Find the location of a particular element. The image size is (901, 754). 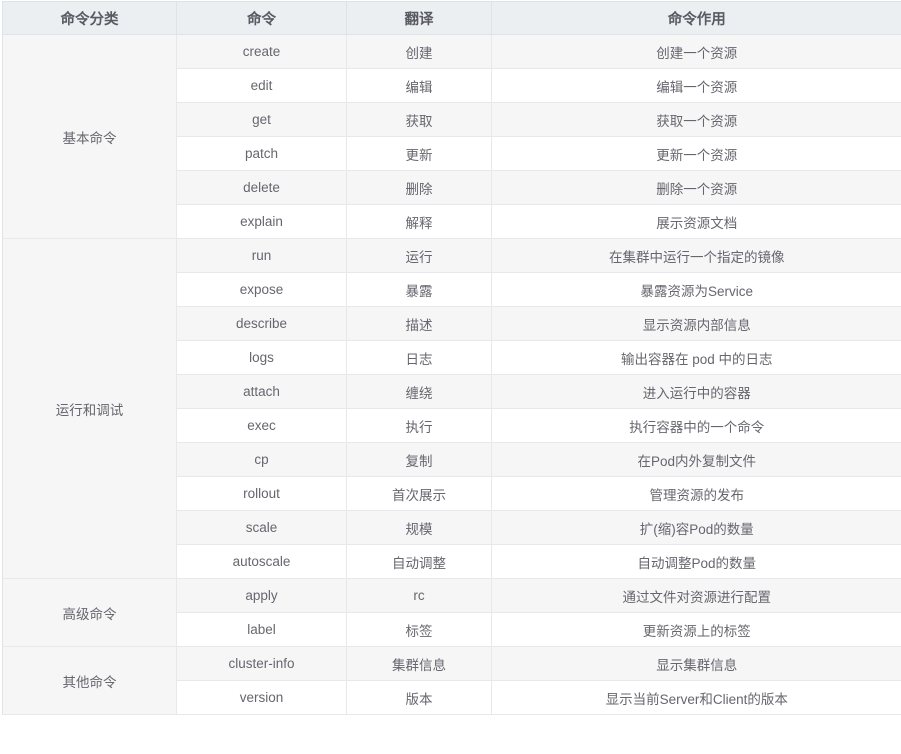

table-row: 其他命令 cluster-info 集群信息 显示集群信息 is located at coordinates (451, 680).